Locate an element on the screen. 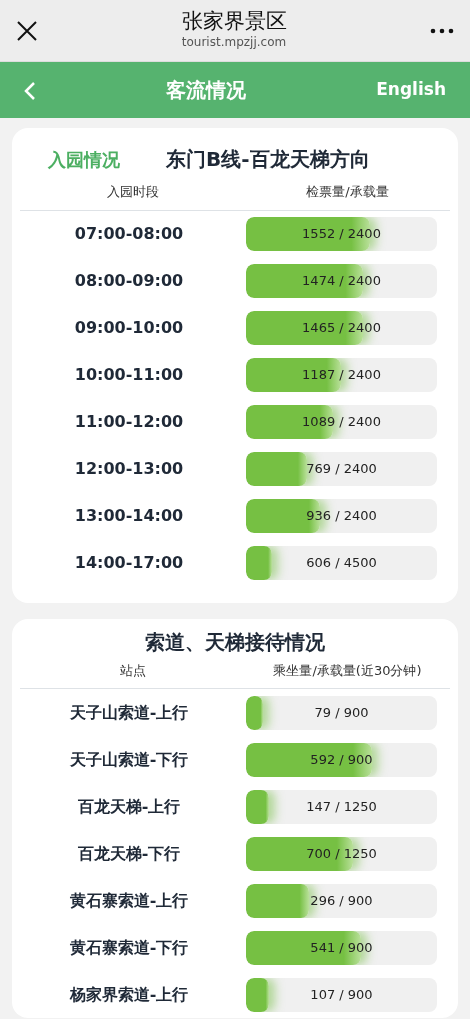  row-label: 黄石寨索道-上行 is located at coordinates (129, 900).